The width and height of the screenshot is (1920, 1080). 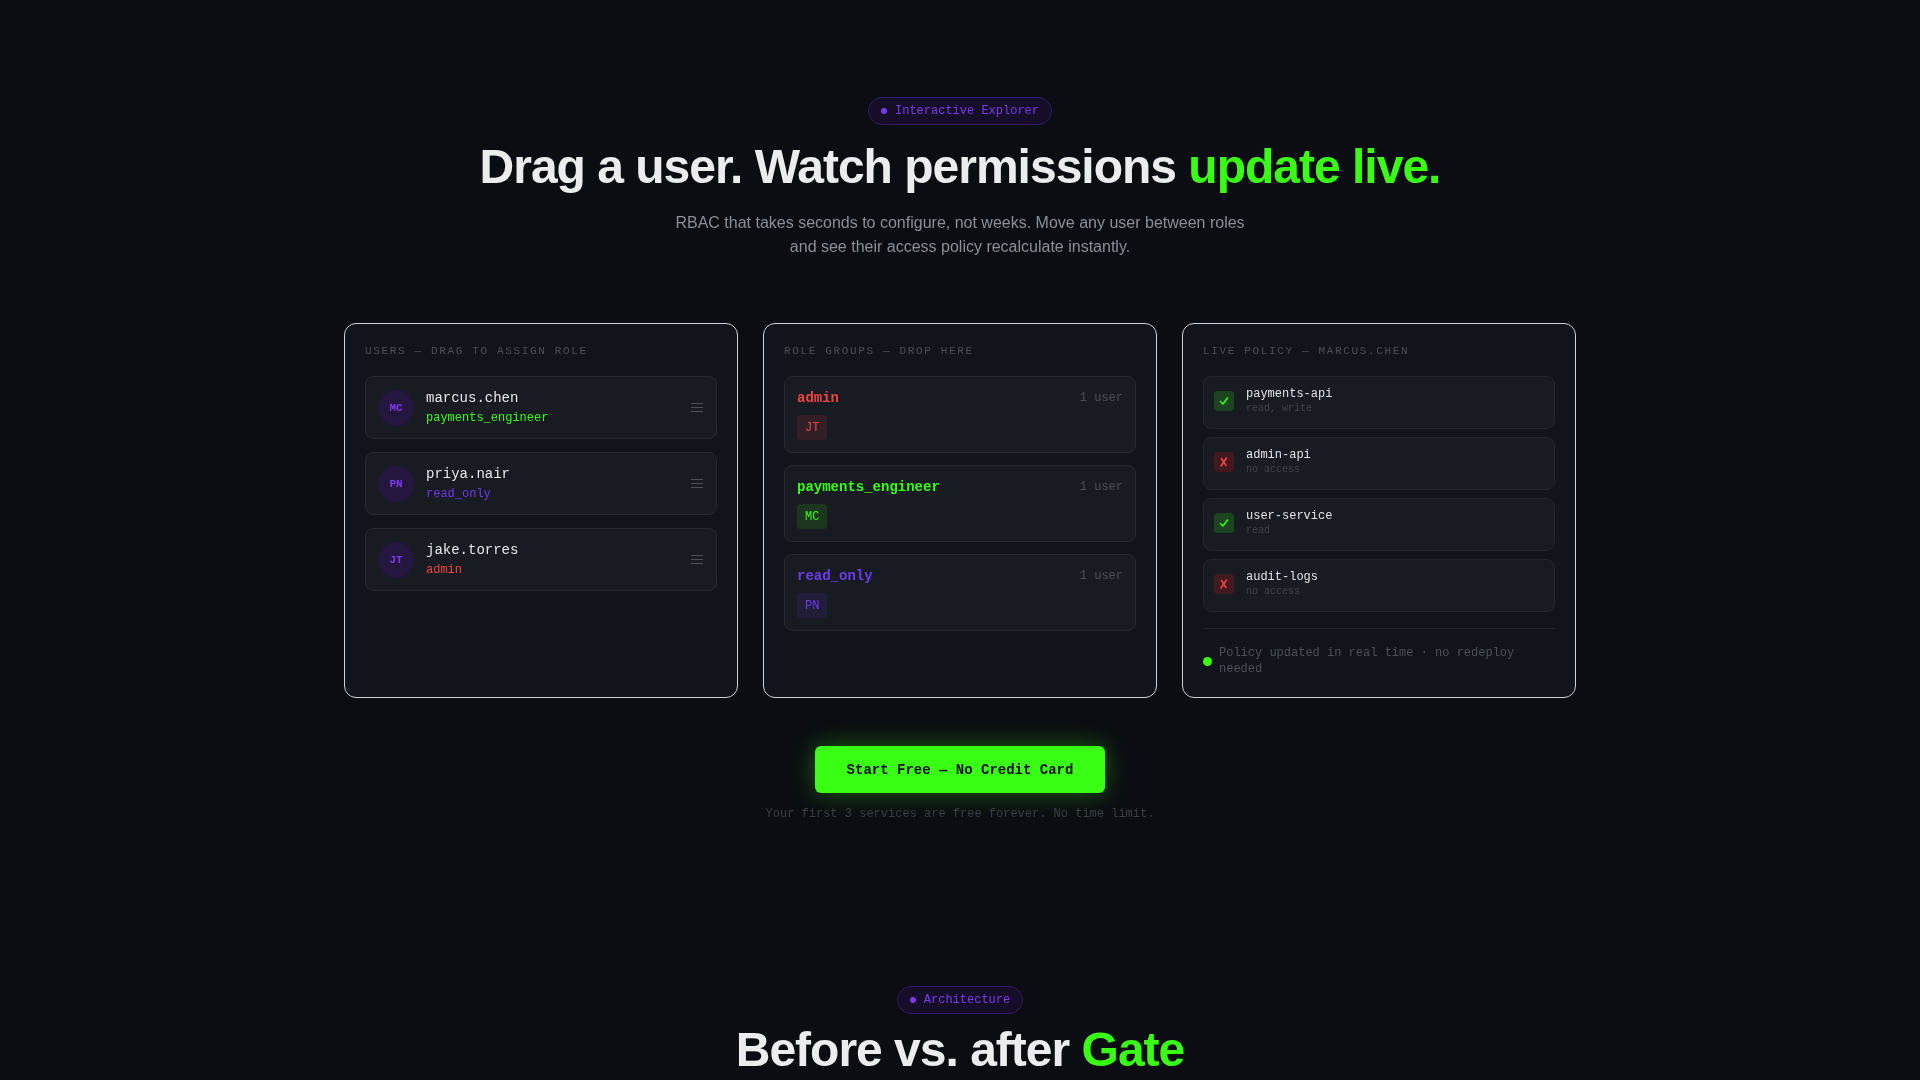 I want to click on user-role: payments_engineer, so click(x=487, y=418).